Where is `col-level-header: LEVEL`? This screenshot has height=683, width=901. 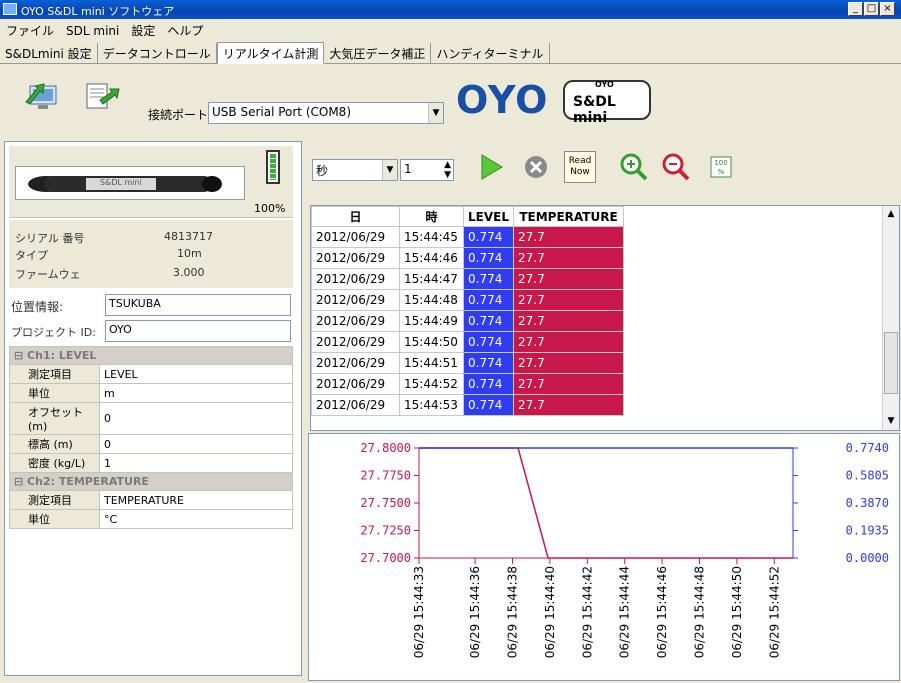
col-level-header: LEVEL is located at coordinates (488, 216).